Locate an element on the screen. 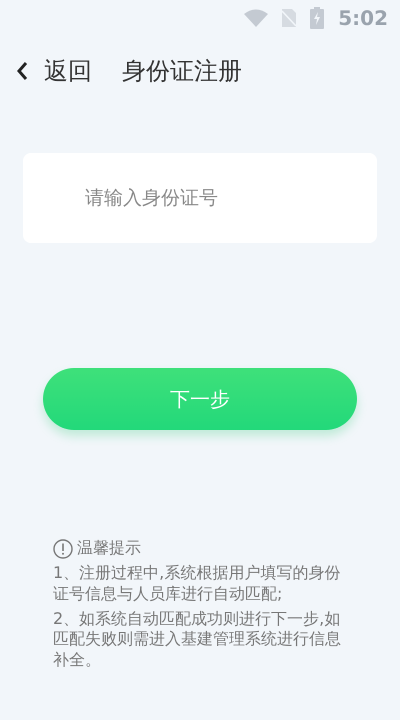 The image size is (400, 720). no-sim-icon is located at coordinates (289, 18).